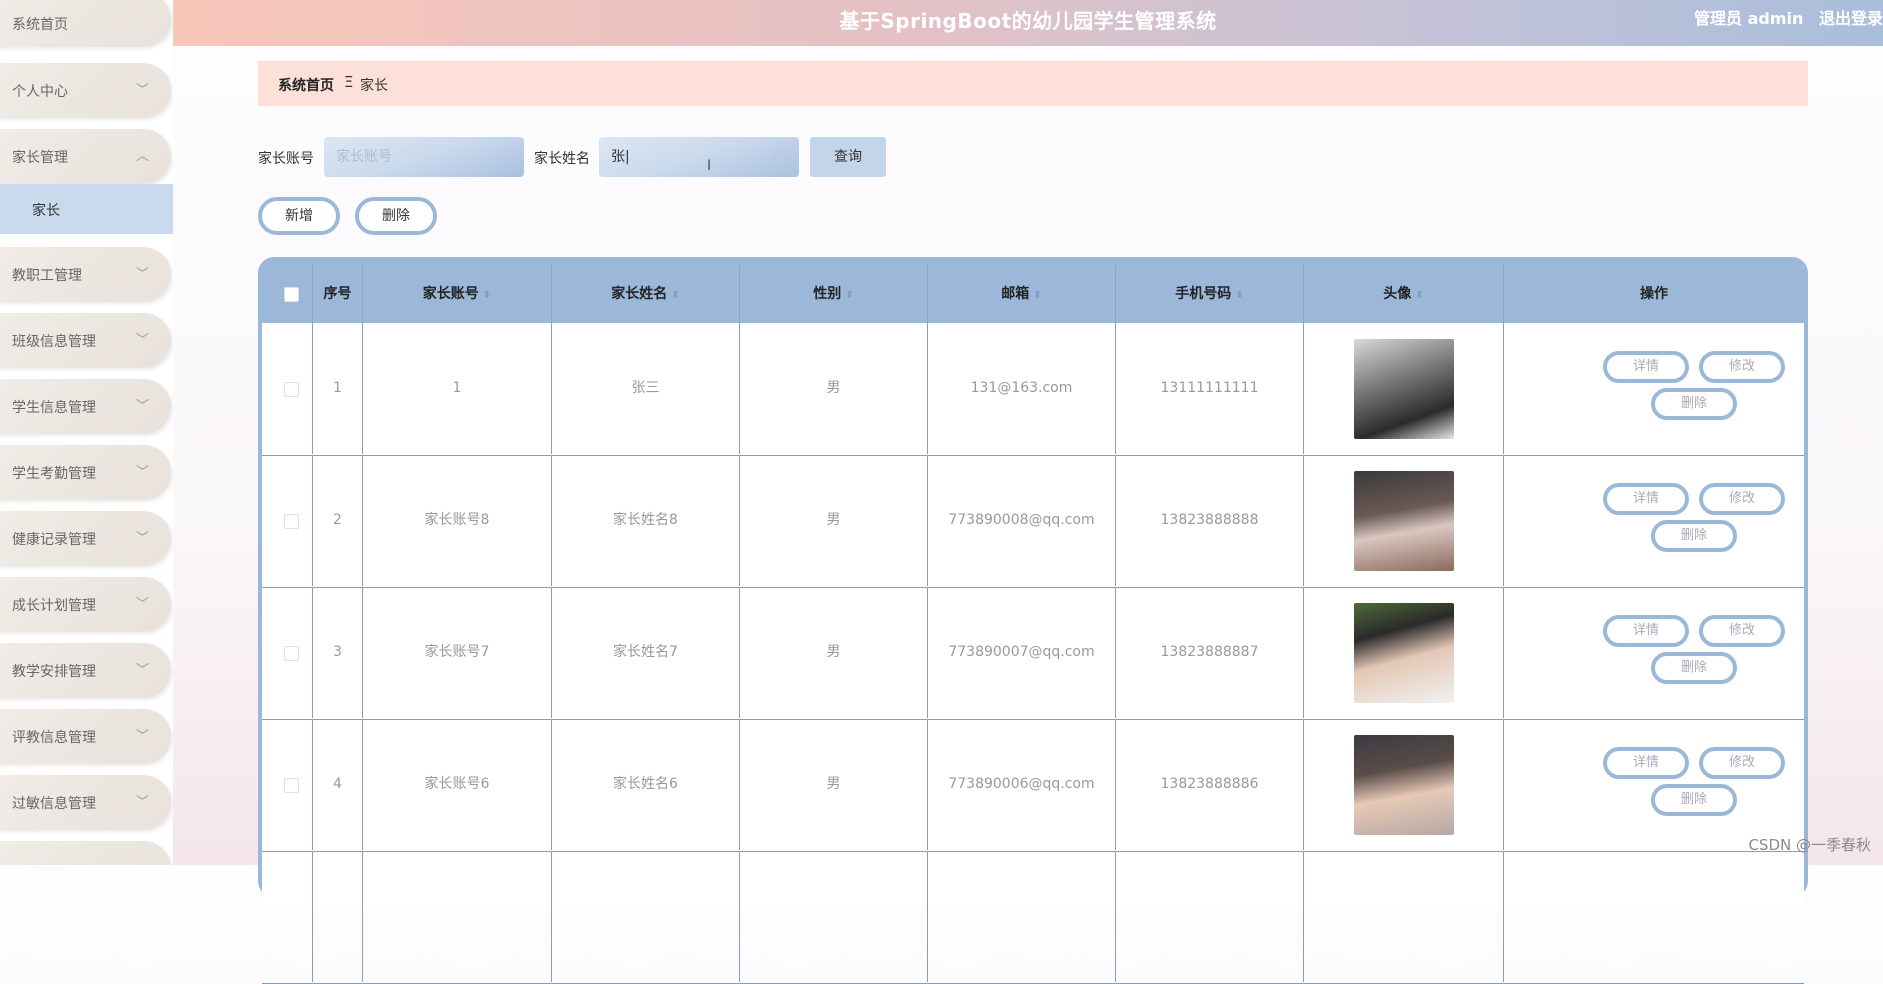 This screenshot has height=984, width=1883. I want to click on column-header-label: 序号, so click(337, 294).